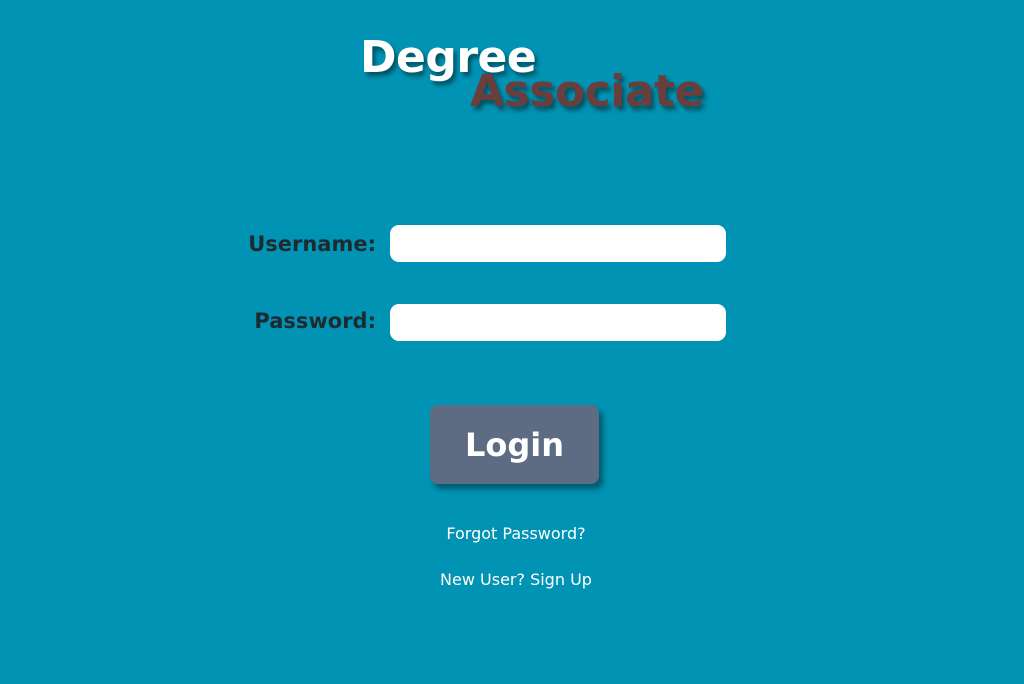 The height and width of the screenshot is (684, 1024). I want to click on password-label: Password:, so click(315, 321).